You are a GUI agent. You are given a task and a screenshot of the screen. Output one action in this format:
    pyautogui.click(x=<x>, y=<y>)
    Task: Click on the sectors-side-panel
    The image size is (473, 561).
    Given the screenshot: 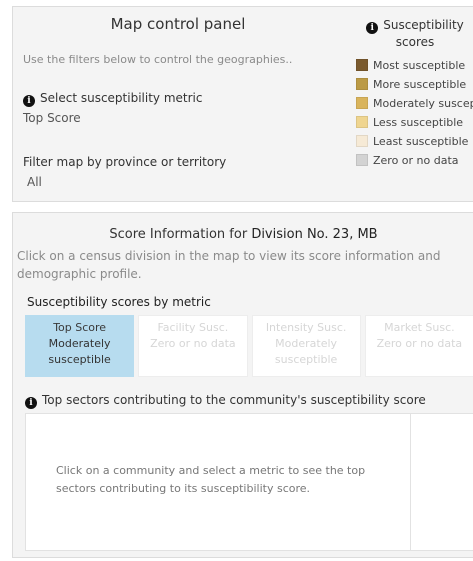 What is the action you would take?
    pyautogui.click(x=442, y=482)
    